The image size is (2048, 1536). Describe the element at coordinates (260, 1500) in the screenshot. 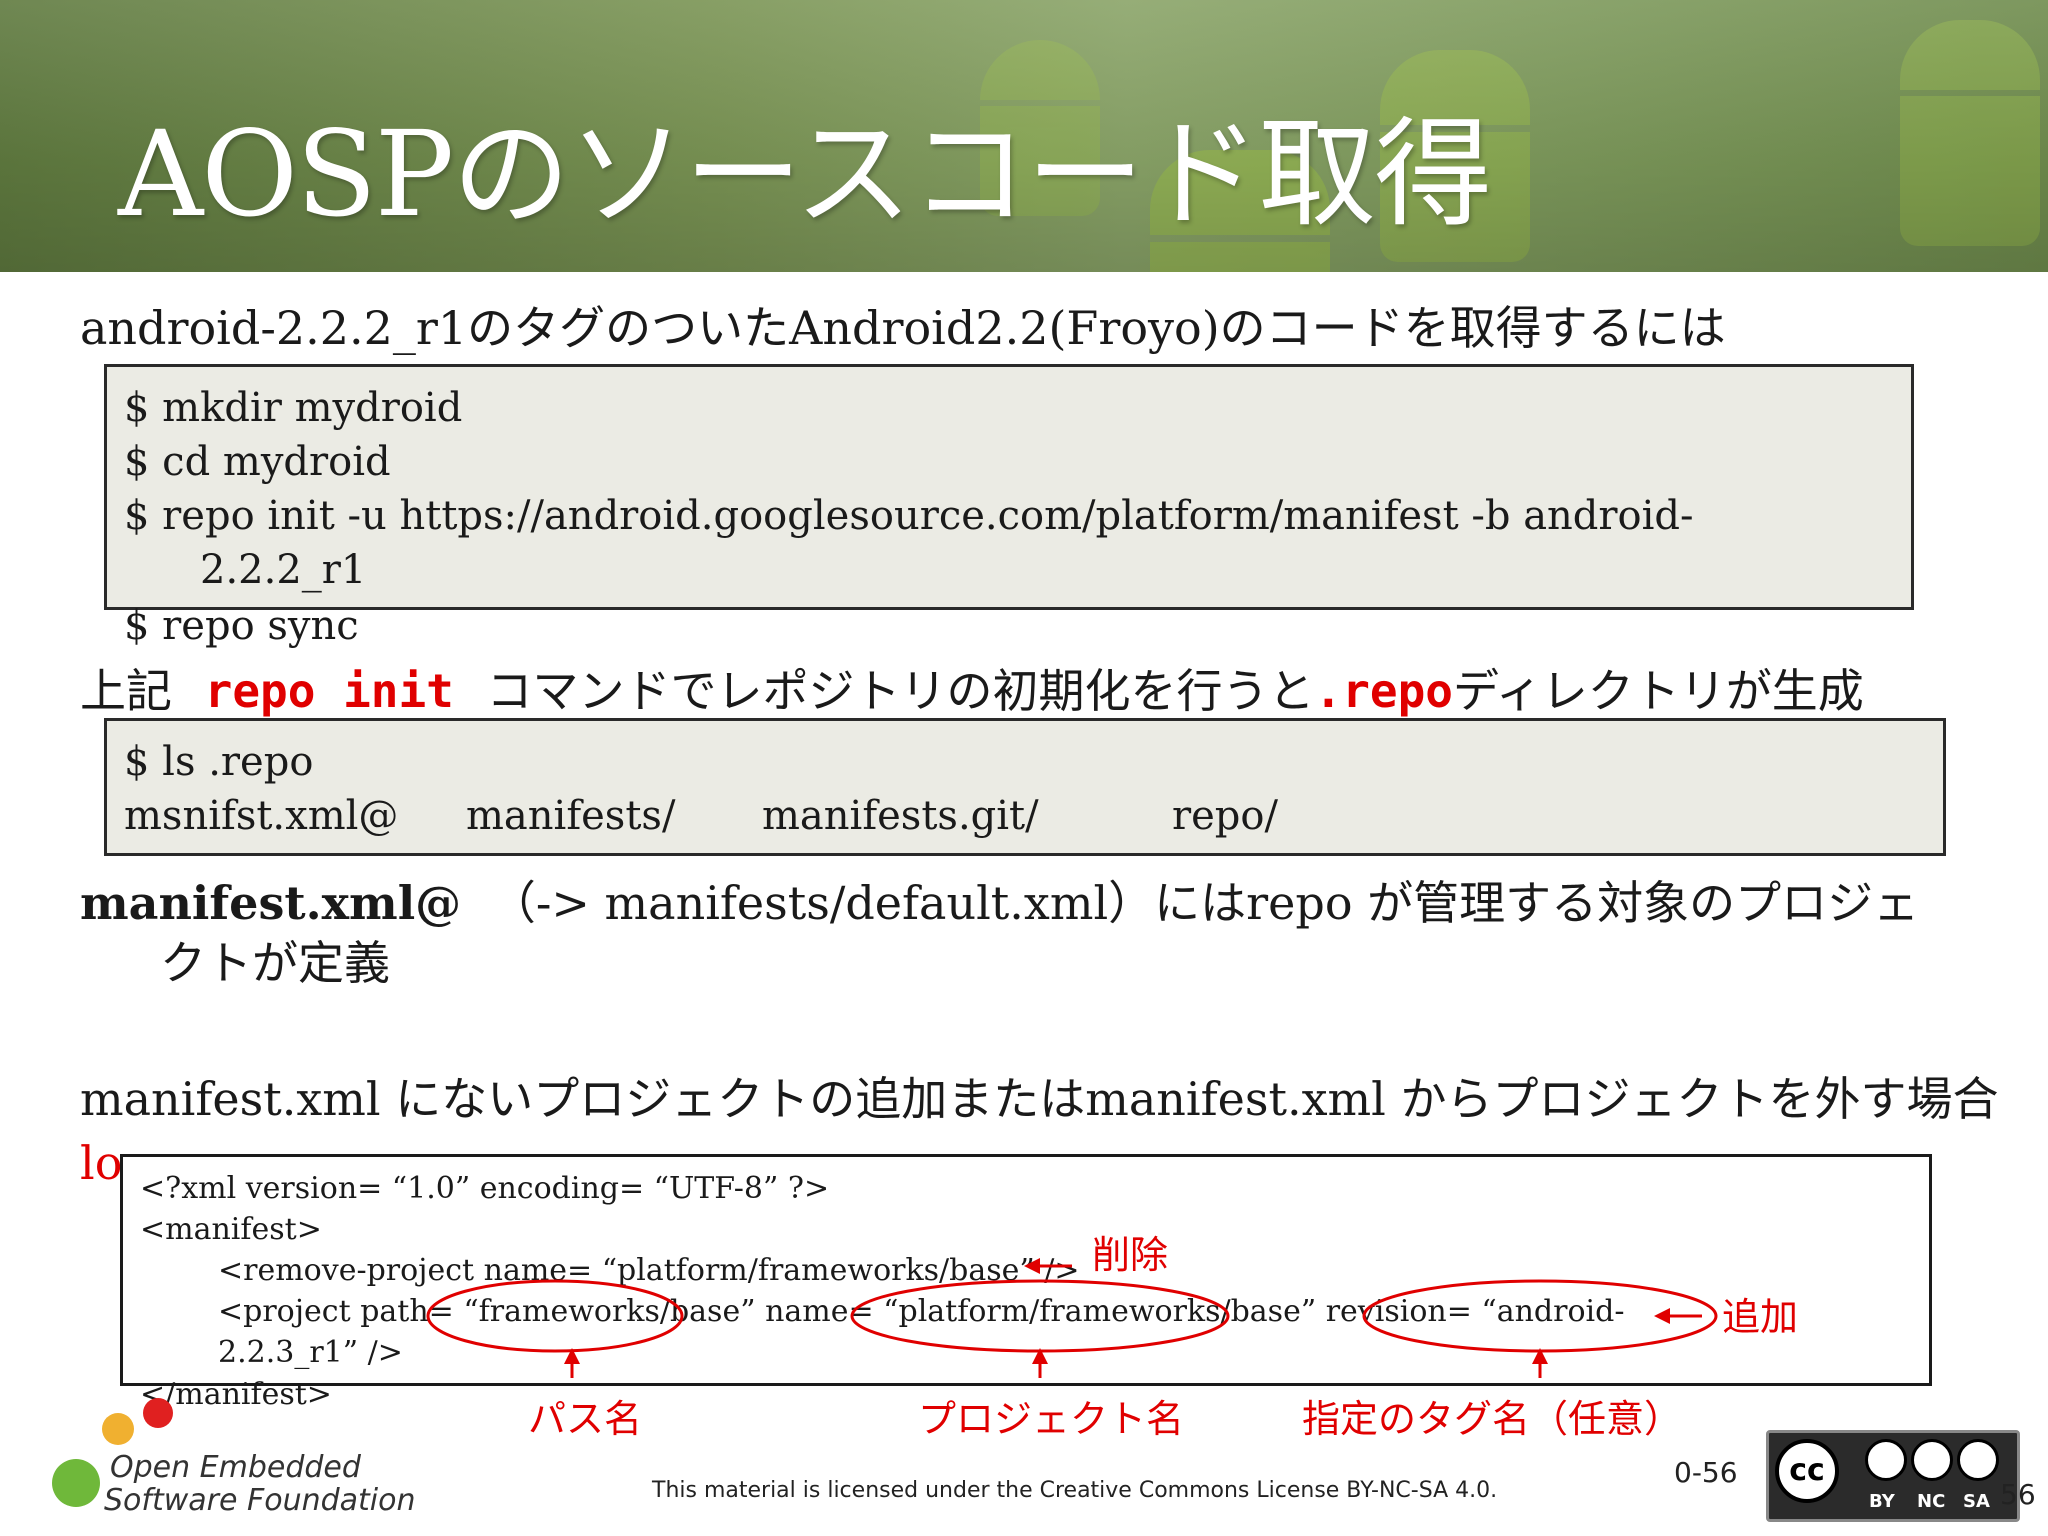

I see `logo-text-line2: Software Foundation` at that location.